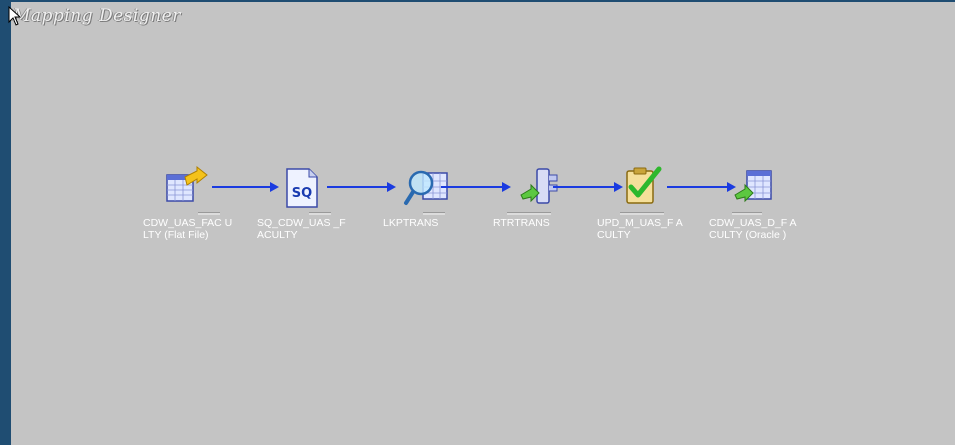 The height and width of the screenshot is (445, 955). What do you see at coordinates (426, 210) in the screenshot?
I see `transformation-lookup: LKPTRANS` at bounding box center [426, 210].